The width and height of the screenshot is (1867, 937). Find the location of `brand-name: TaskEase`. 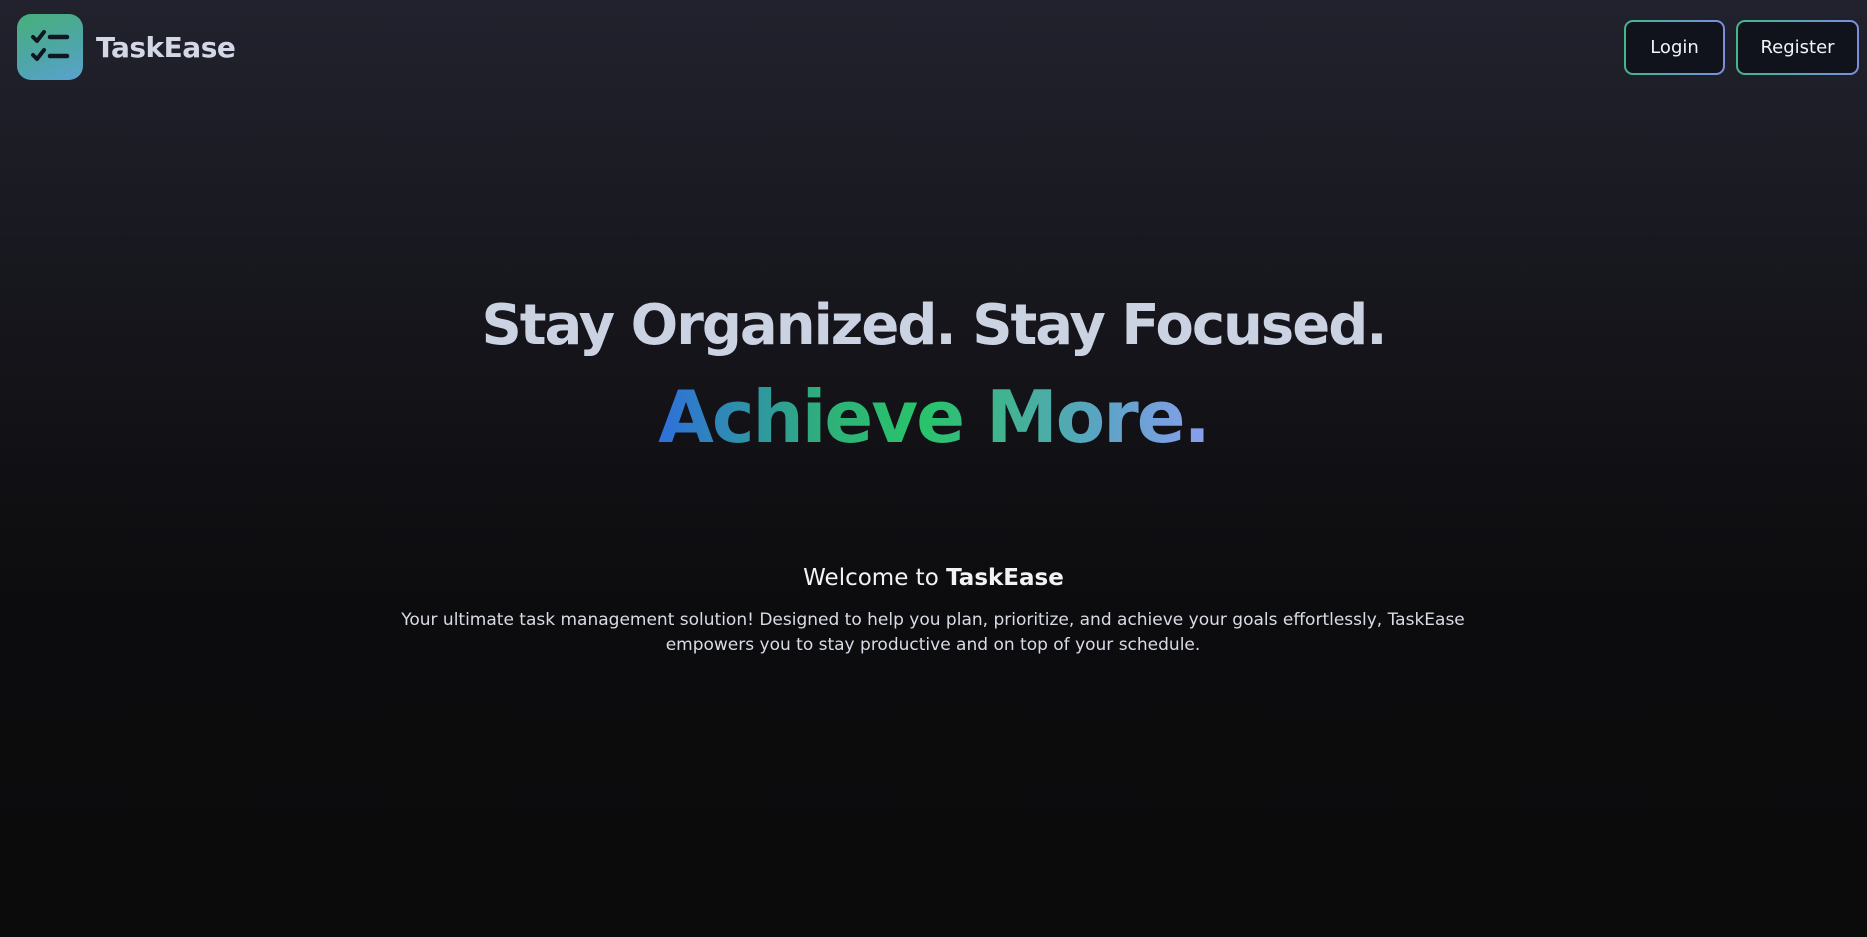

brand-name: TaskEase is located at coordinates (166, 47).